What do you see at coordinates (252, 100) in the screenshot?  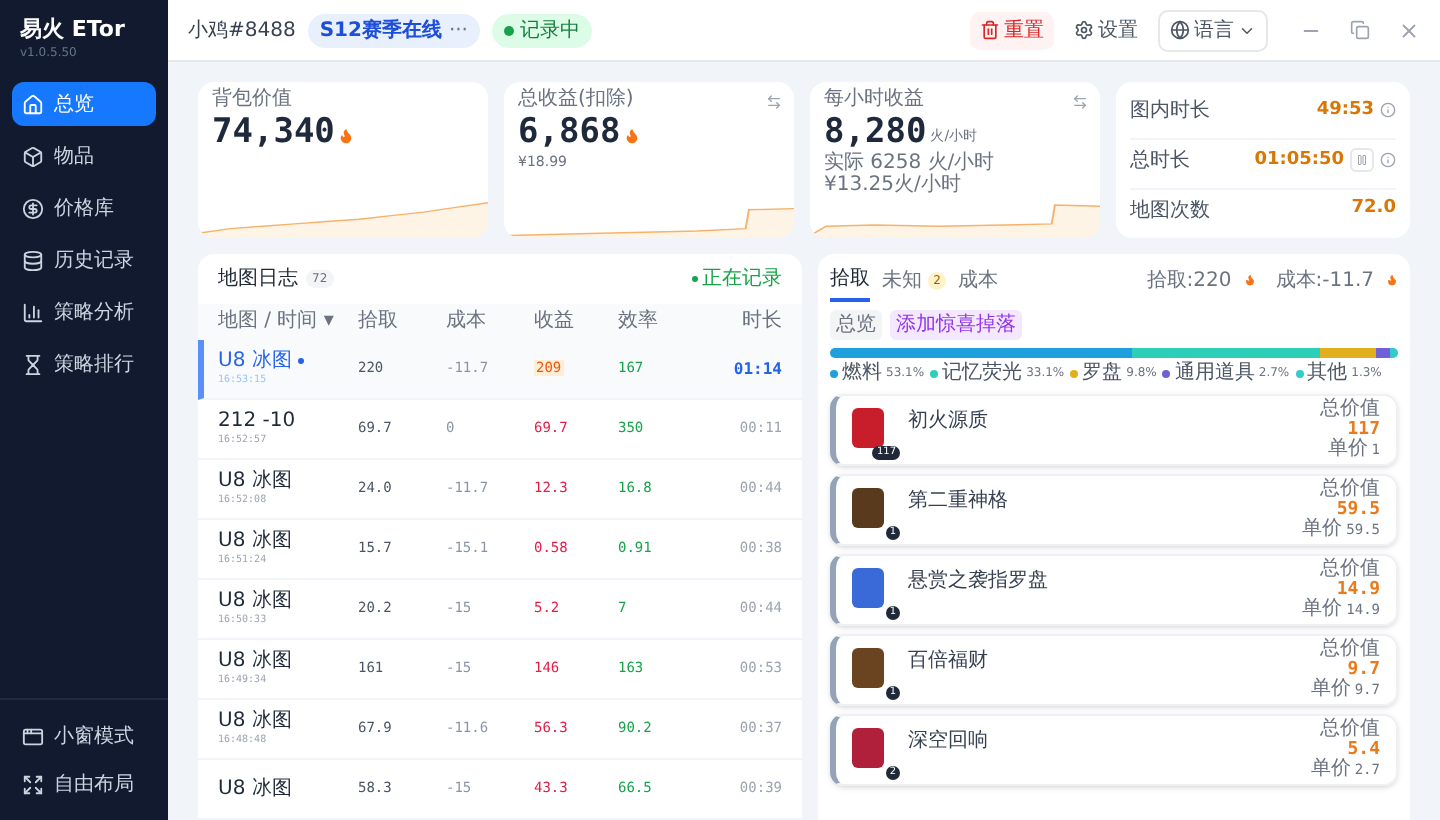 I see `stat-label: 背包价值` at bounding box center [252, 100].